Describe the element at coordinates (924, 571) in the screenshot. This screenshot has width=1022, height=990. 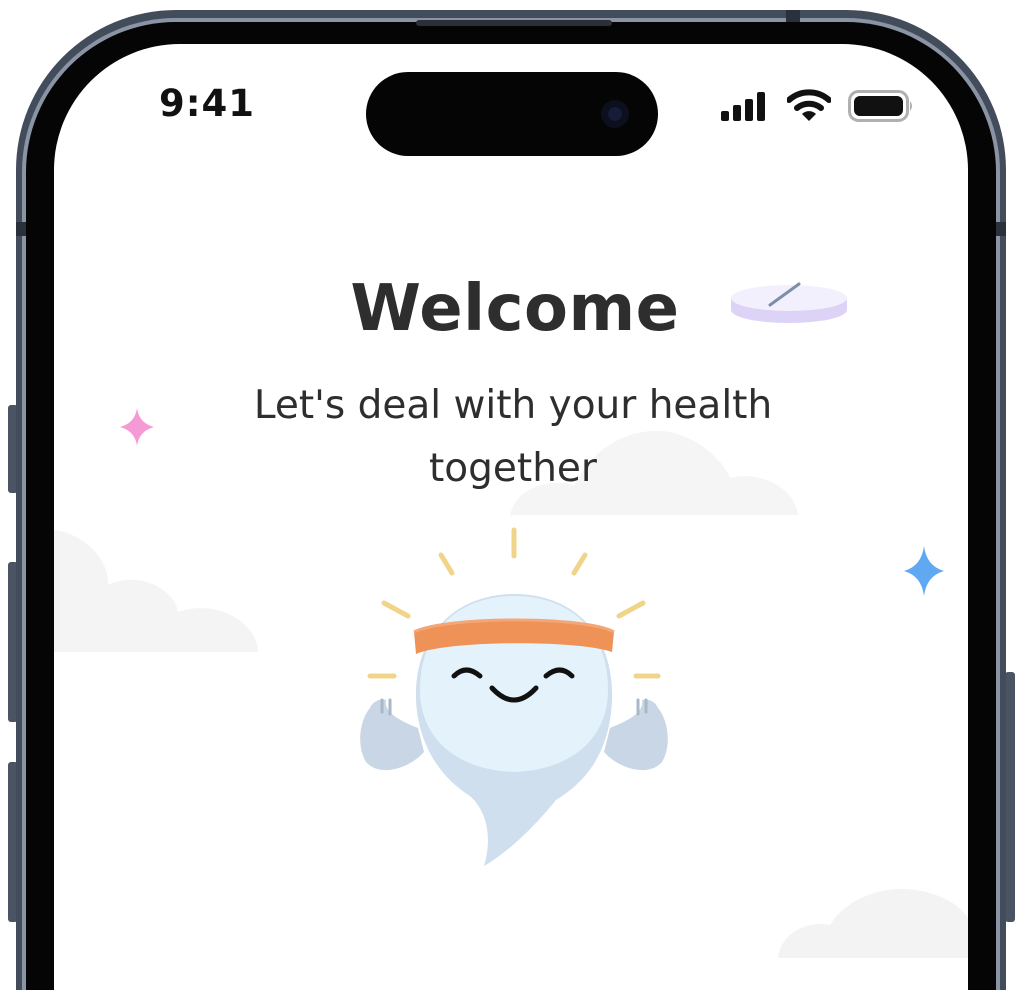
I see `sparkle-blue-icon` at that location.